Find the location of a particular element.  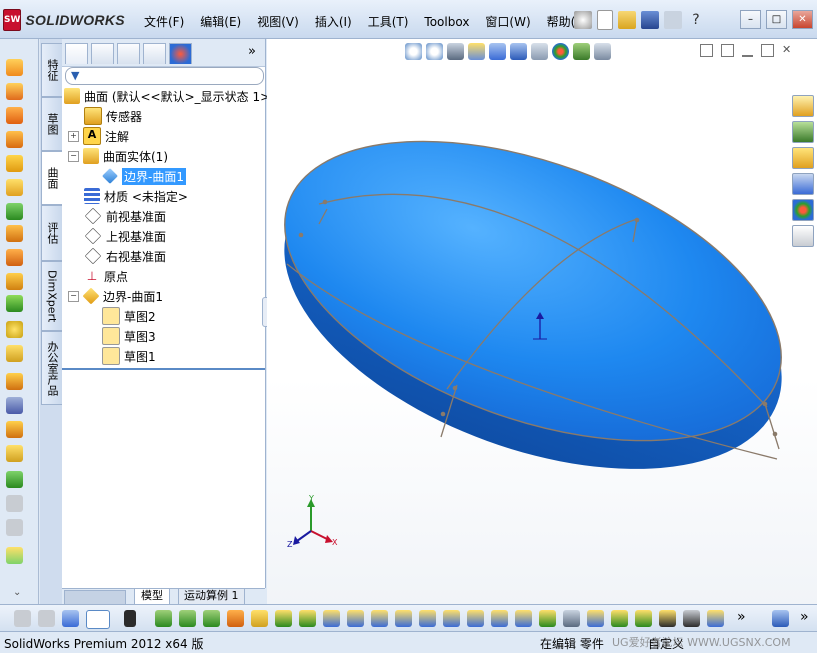

filter-routing-points-icon is located at coordinates (691, 618).